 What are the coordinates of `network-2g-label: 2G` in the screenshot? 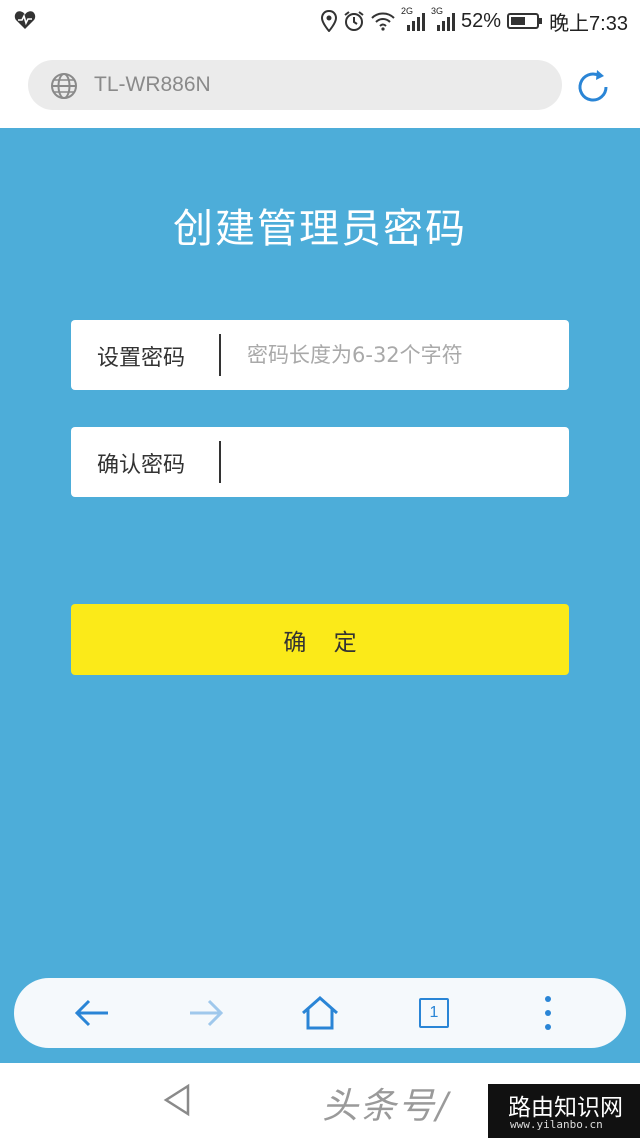 It's located at (407, 11).